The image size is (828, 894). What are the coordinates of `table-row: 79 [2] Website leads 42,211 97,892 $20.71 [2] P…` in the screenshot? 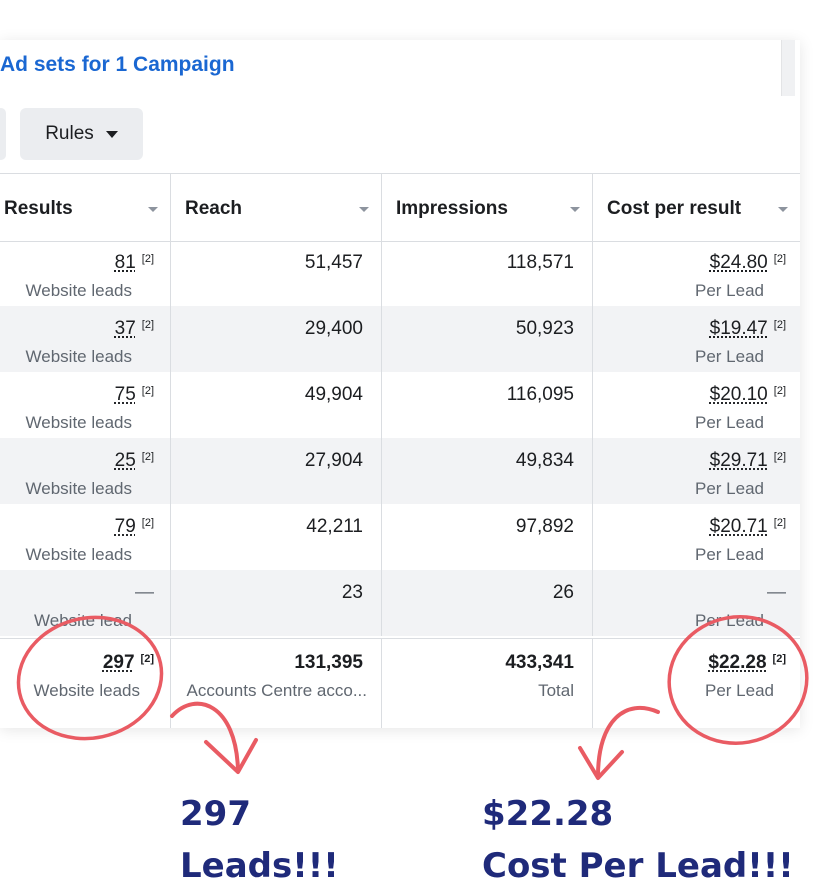 It's located at (400, 537).